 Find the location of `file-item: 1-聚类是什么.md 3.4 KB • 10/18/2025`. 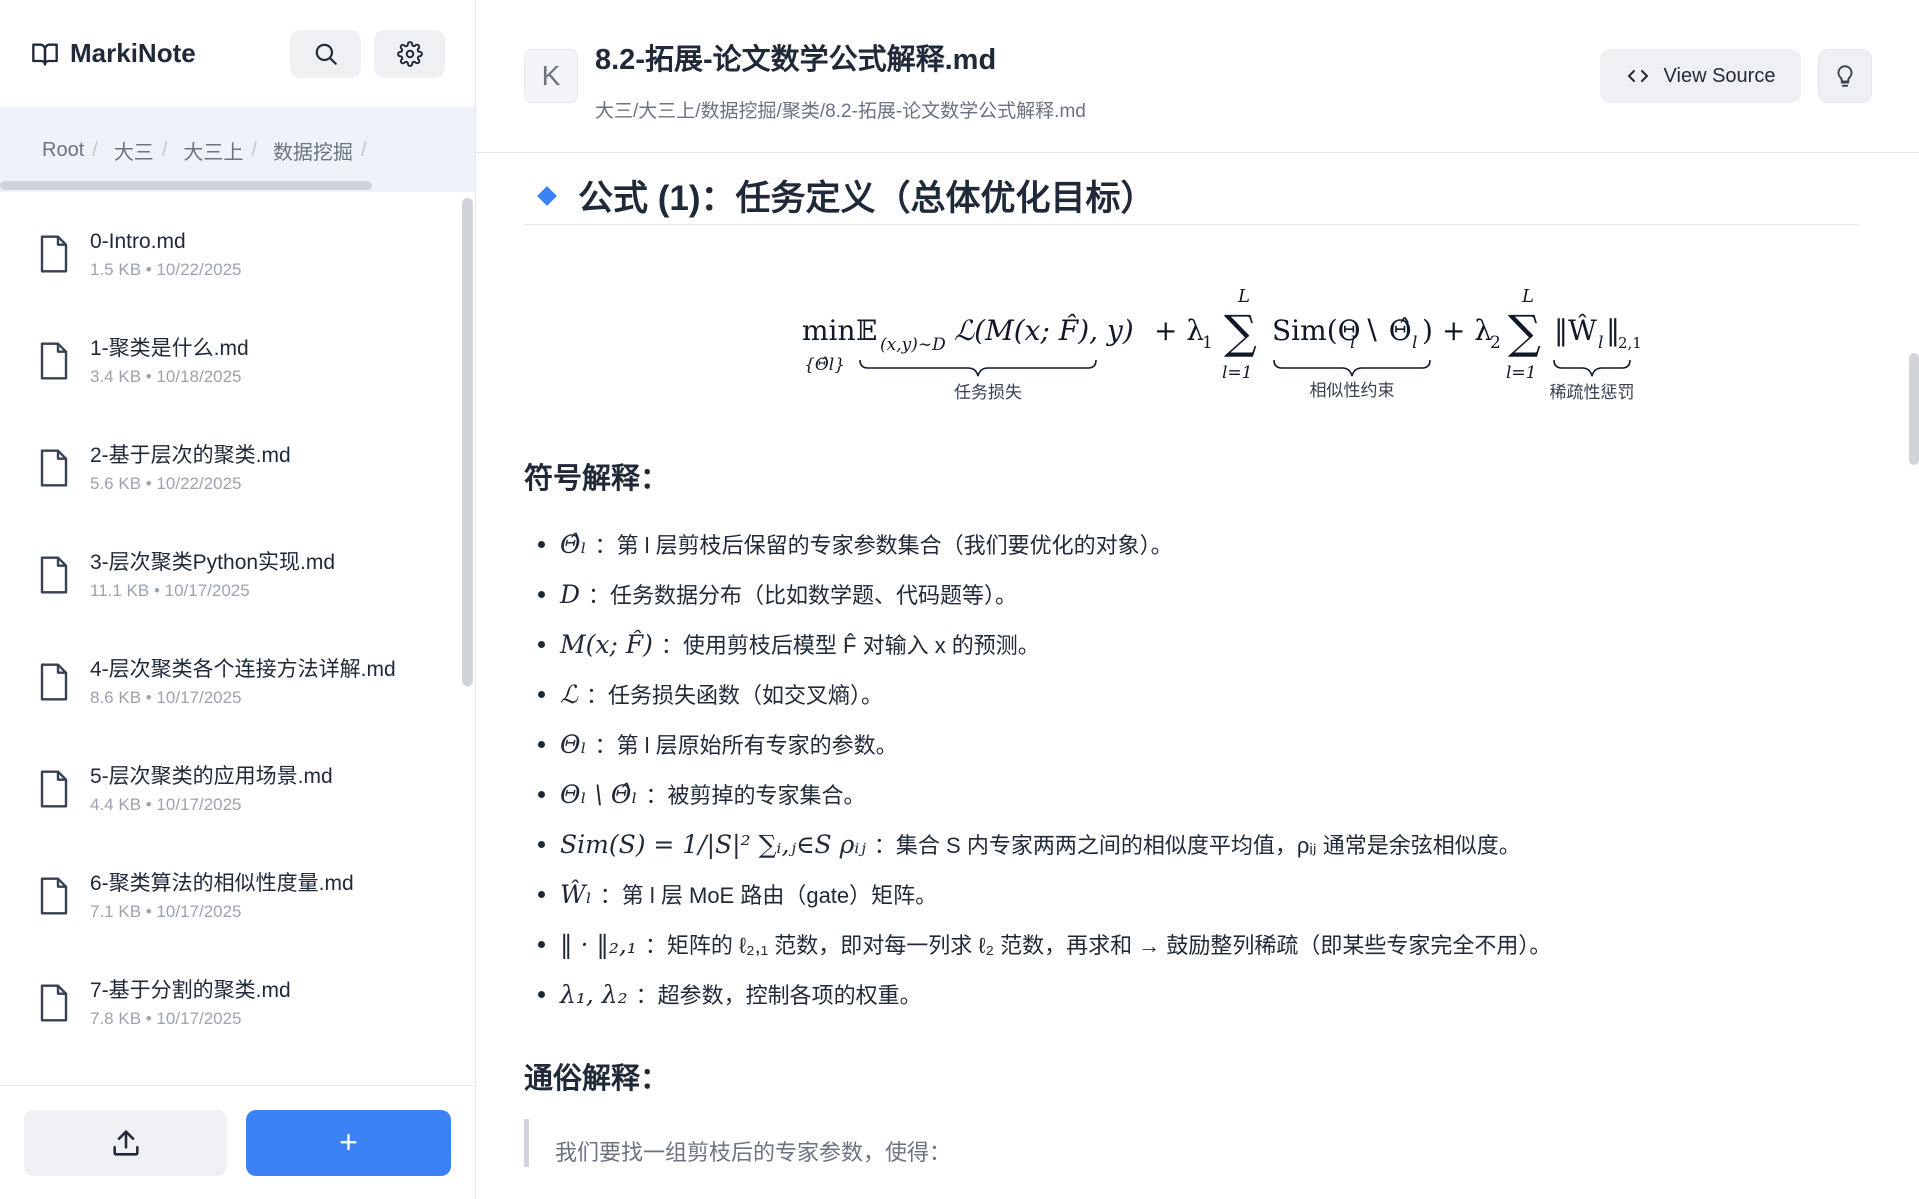

file-item: 1-聚类是什么.md 3.4 KB • 10/18/2025 is located at coordinates (237, 360).